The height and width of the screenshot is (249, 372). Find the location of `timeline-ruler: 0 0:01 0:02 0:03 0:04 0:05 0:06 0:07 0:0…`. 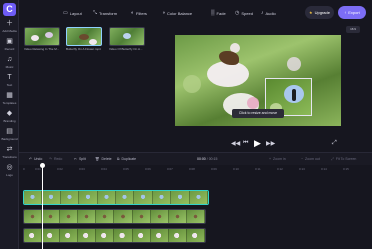

timeline-ruler: 0 0:01 0:02 0:03 0:04 0:05 0:06 0:07 0:0… is located at coordinates (195, 169).